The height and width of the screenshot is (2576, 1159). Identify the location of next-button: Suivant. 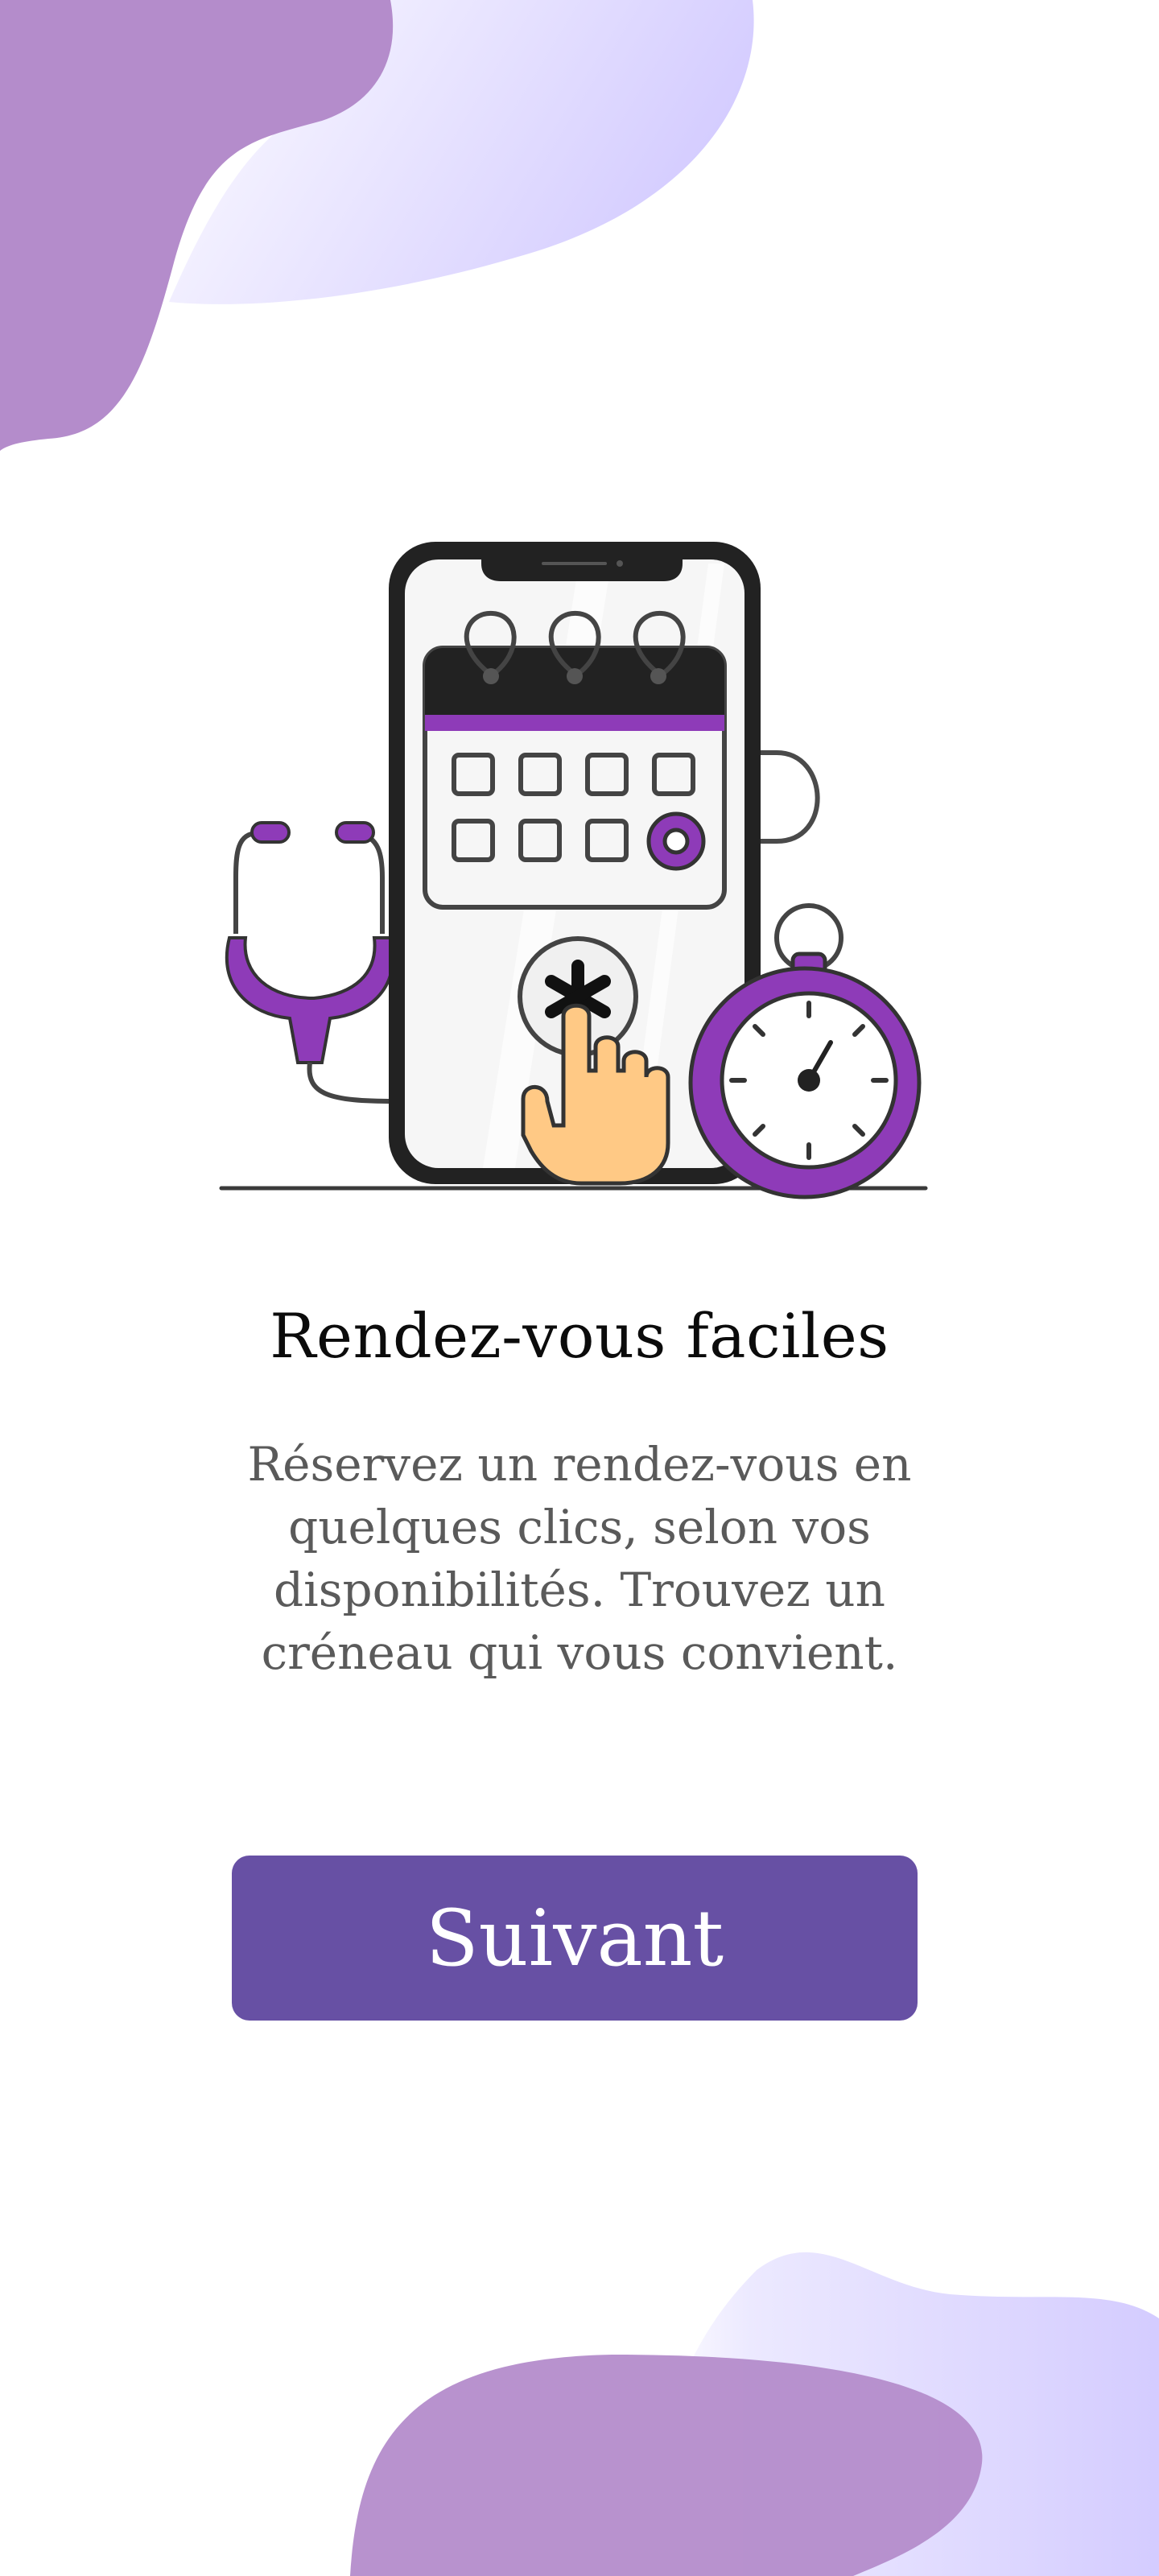
(575, 1938).